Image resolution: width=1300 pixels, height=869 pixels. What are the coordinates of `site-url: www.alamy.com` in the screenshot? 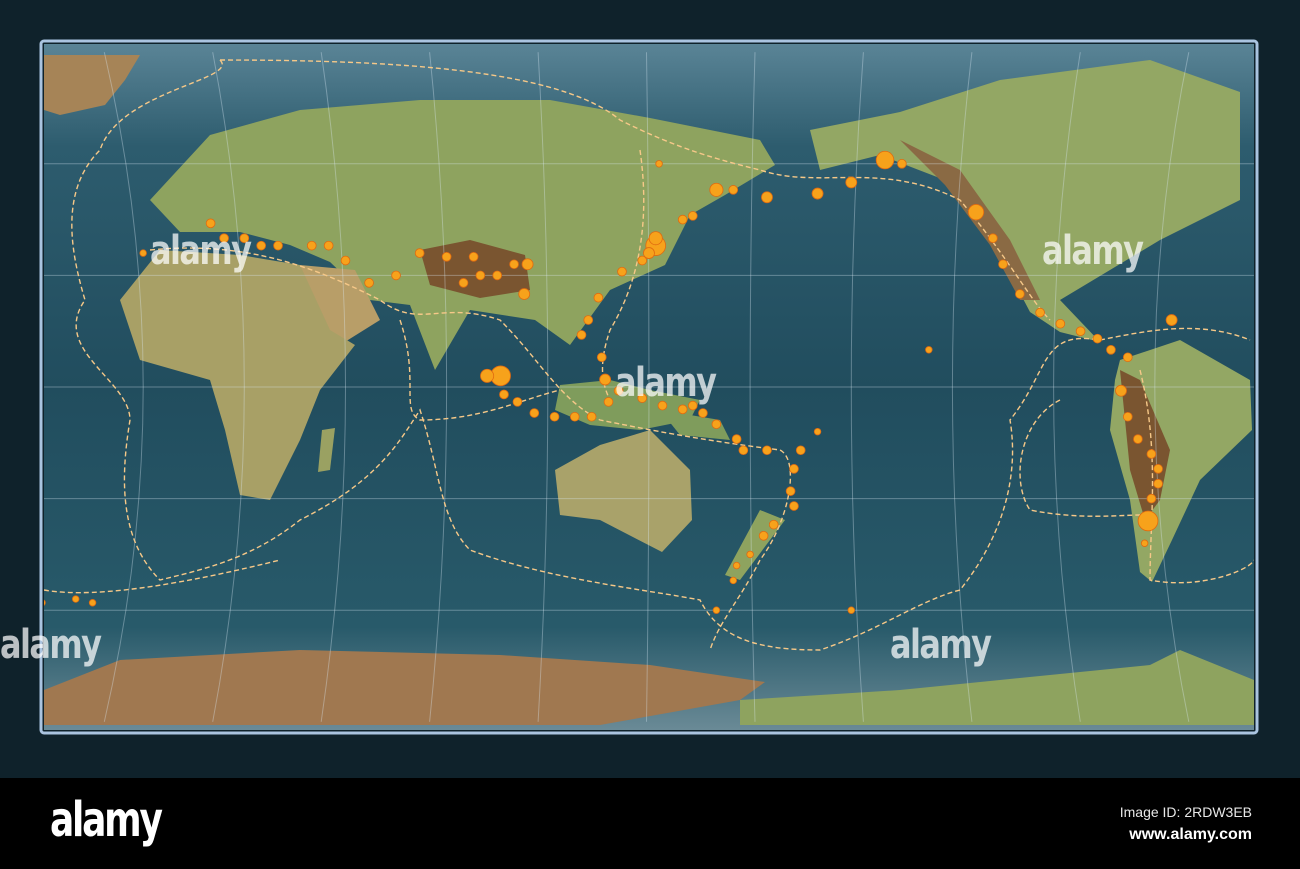 It's located at (1190, 835).